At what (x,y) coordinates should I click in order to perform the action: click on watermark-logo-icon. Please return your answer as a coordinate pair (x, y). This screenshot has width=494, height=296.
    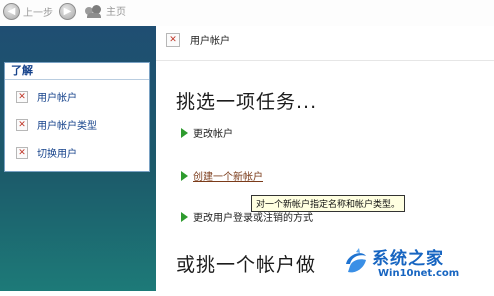
    Looking at the image, I should click on (356, 260).